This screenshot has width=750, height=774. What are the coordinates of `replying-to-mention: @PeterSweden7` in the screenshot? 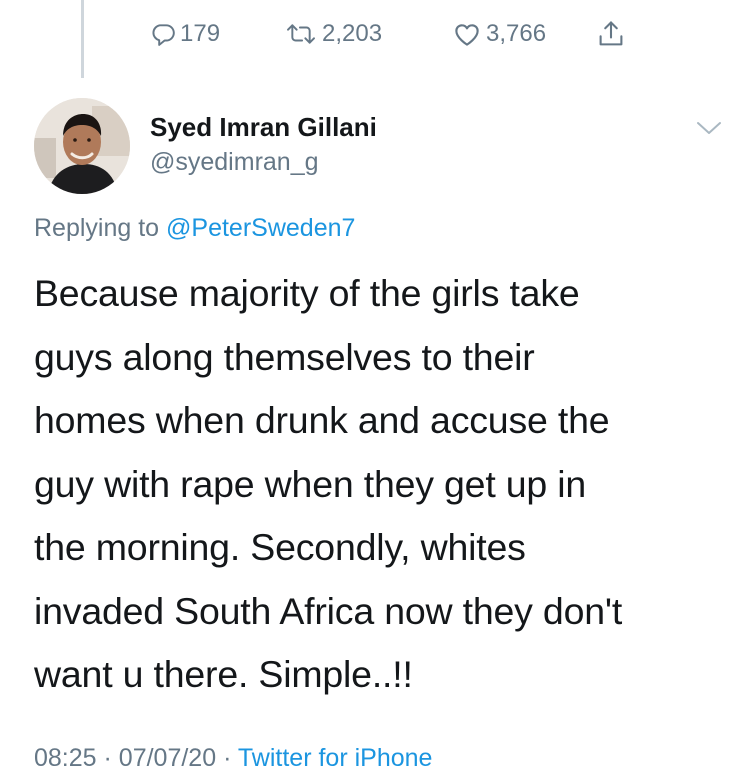 It's located at (260, 228).